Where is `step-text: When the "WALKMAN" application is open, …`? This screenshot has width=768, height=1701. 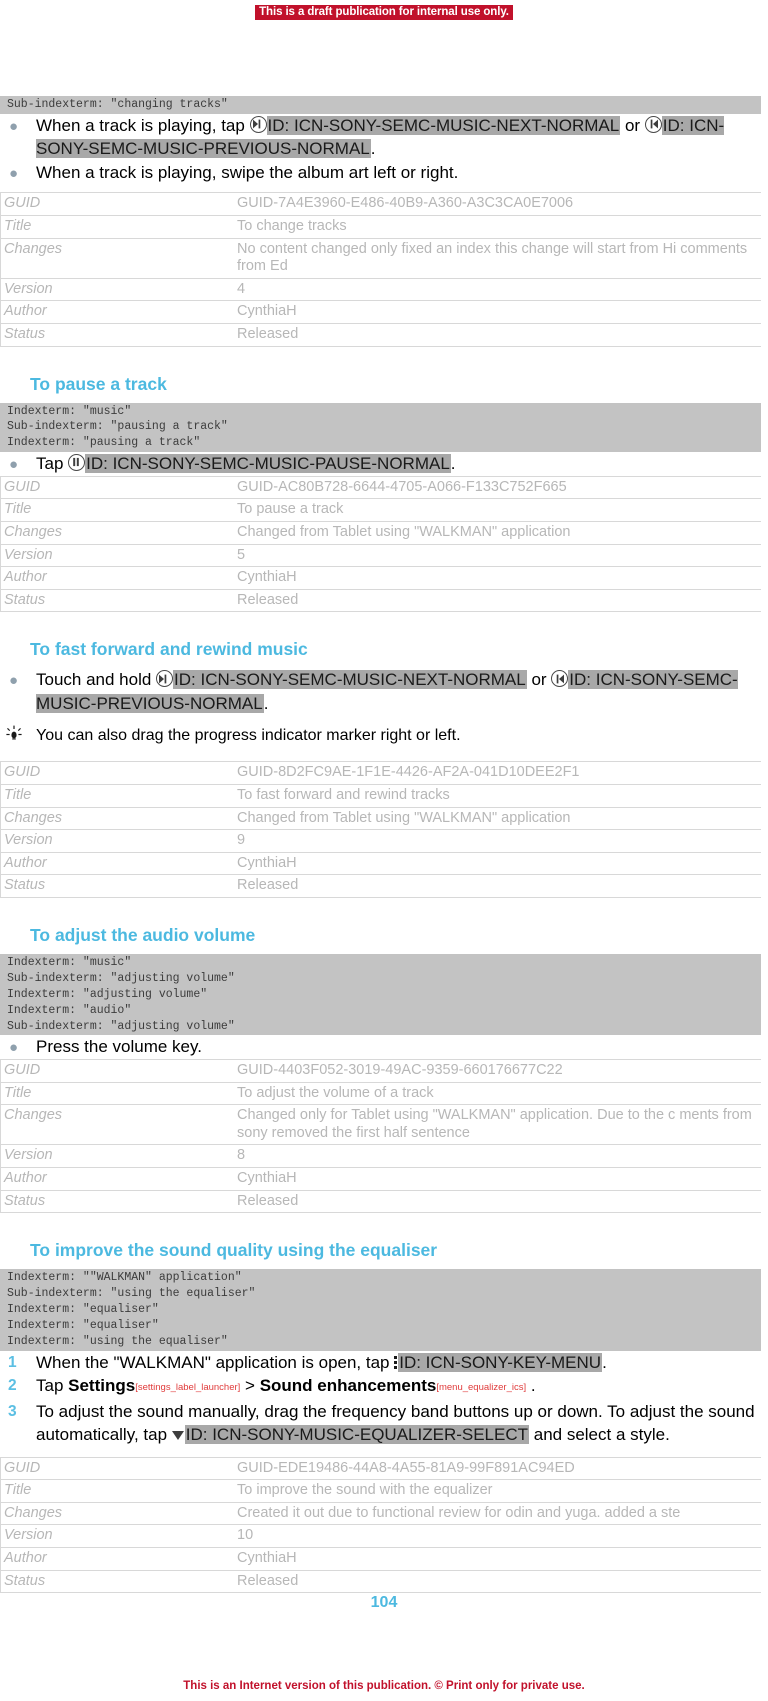 step-text: When the "WALKMAN" application is open, … is located at coordinates (321, 1362).